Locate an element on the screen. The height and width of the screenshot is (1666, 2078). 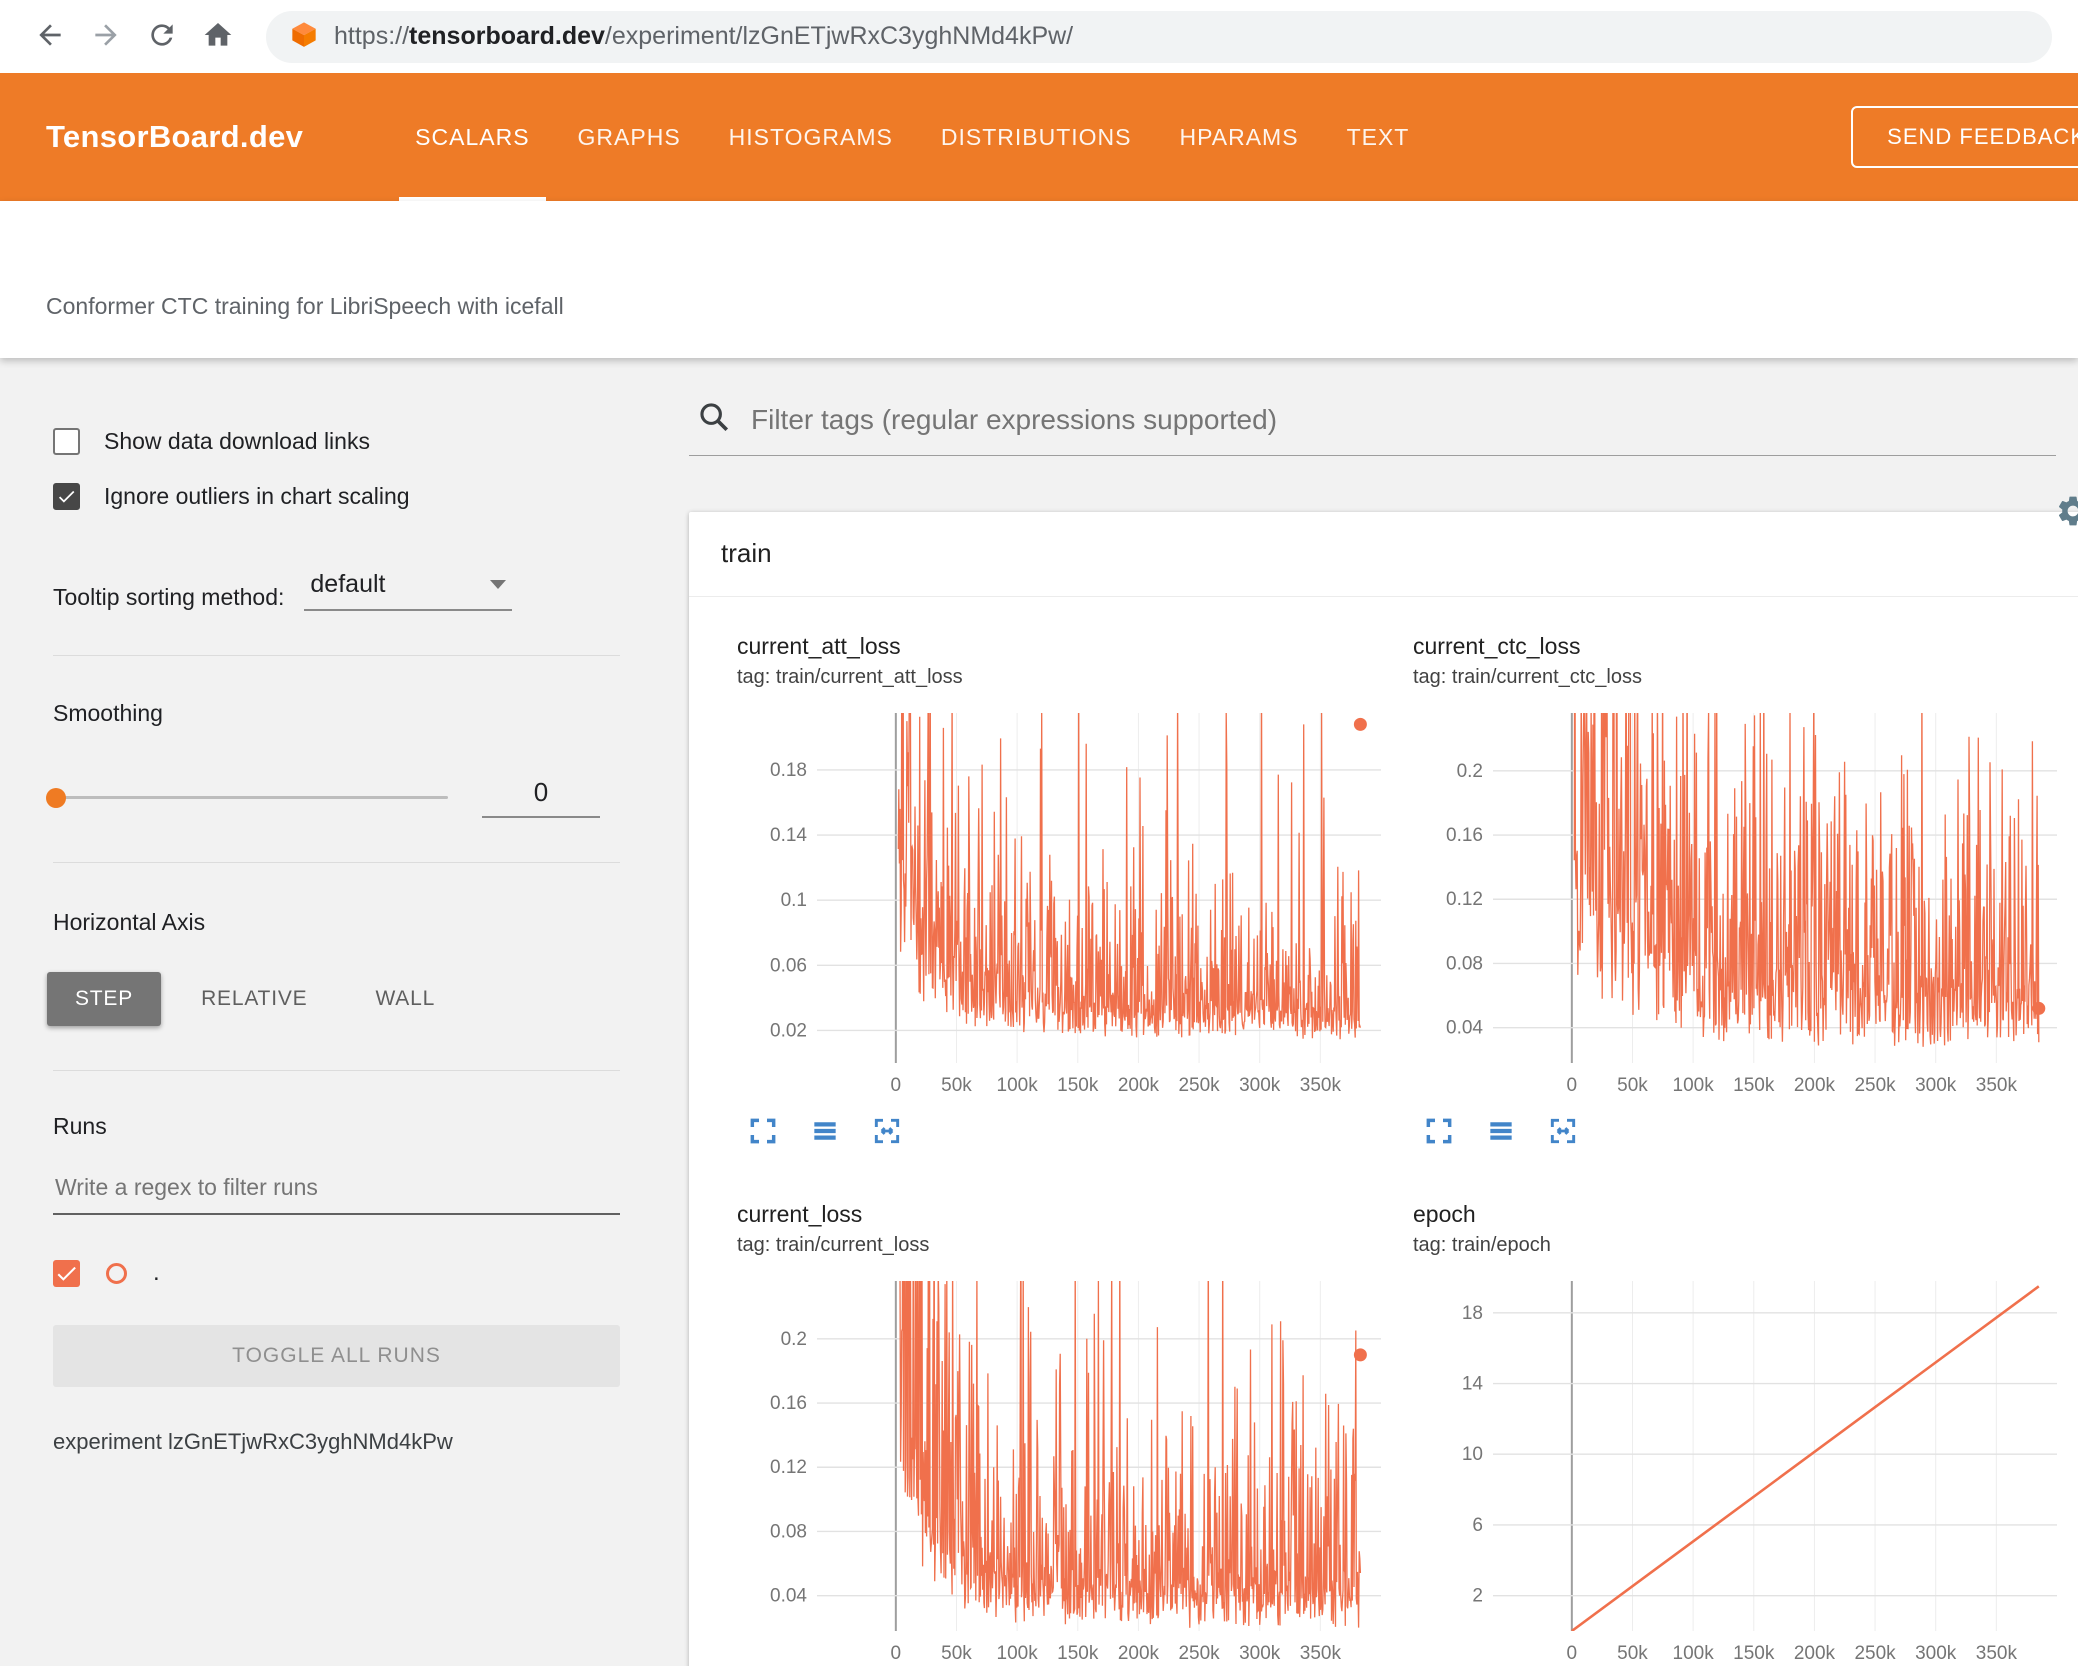
run-color-swatch is located at coordinates (116, 1273).